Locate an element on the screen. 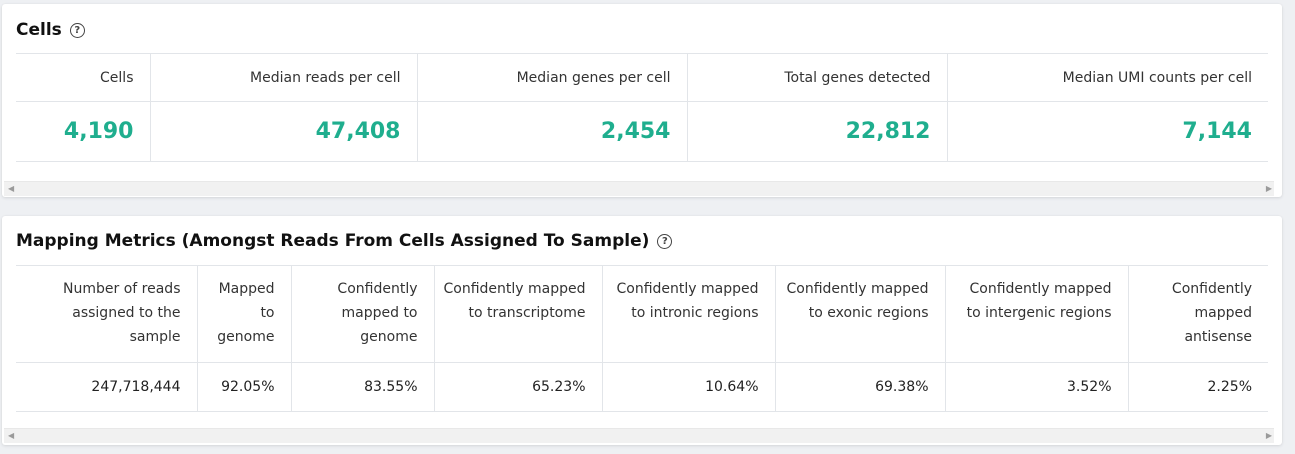  mapping-col-header: Confidently mapped to genome is located at coordinates (362, 314).